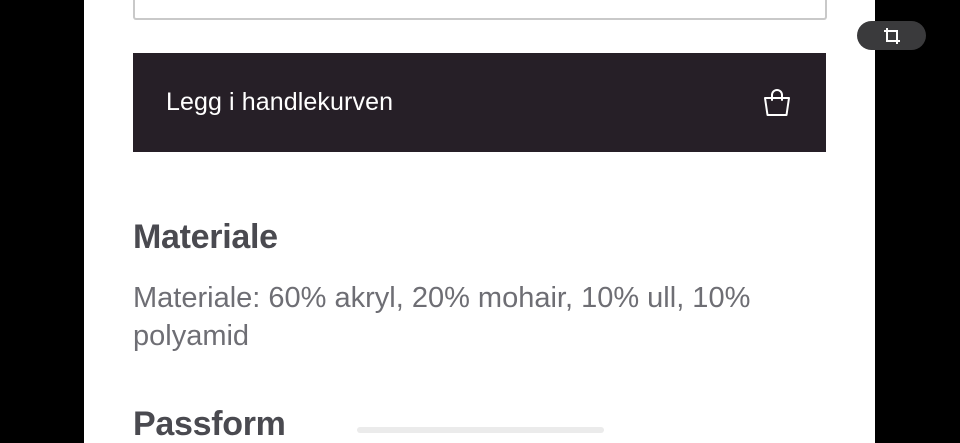  I want to click on add-to-cart-label: Legg i handlekurven, so click(280, 102).